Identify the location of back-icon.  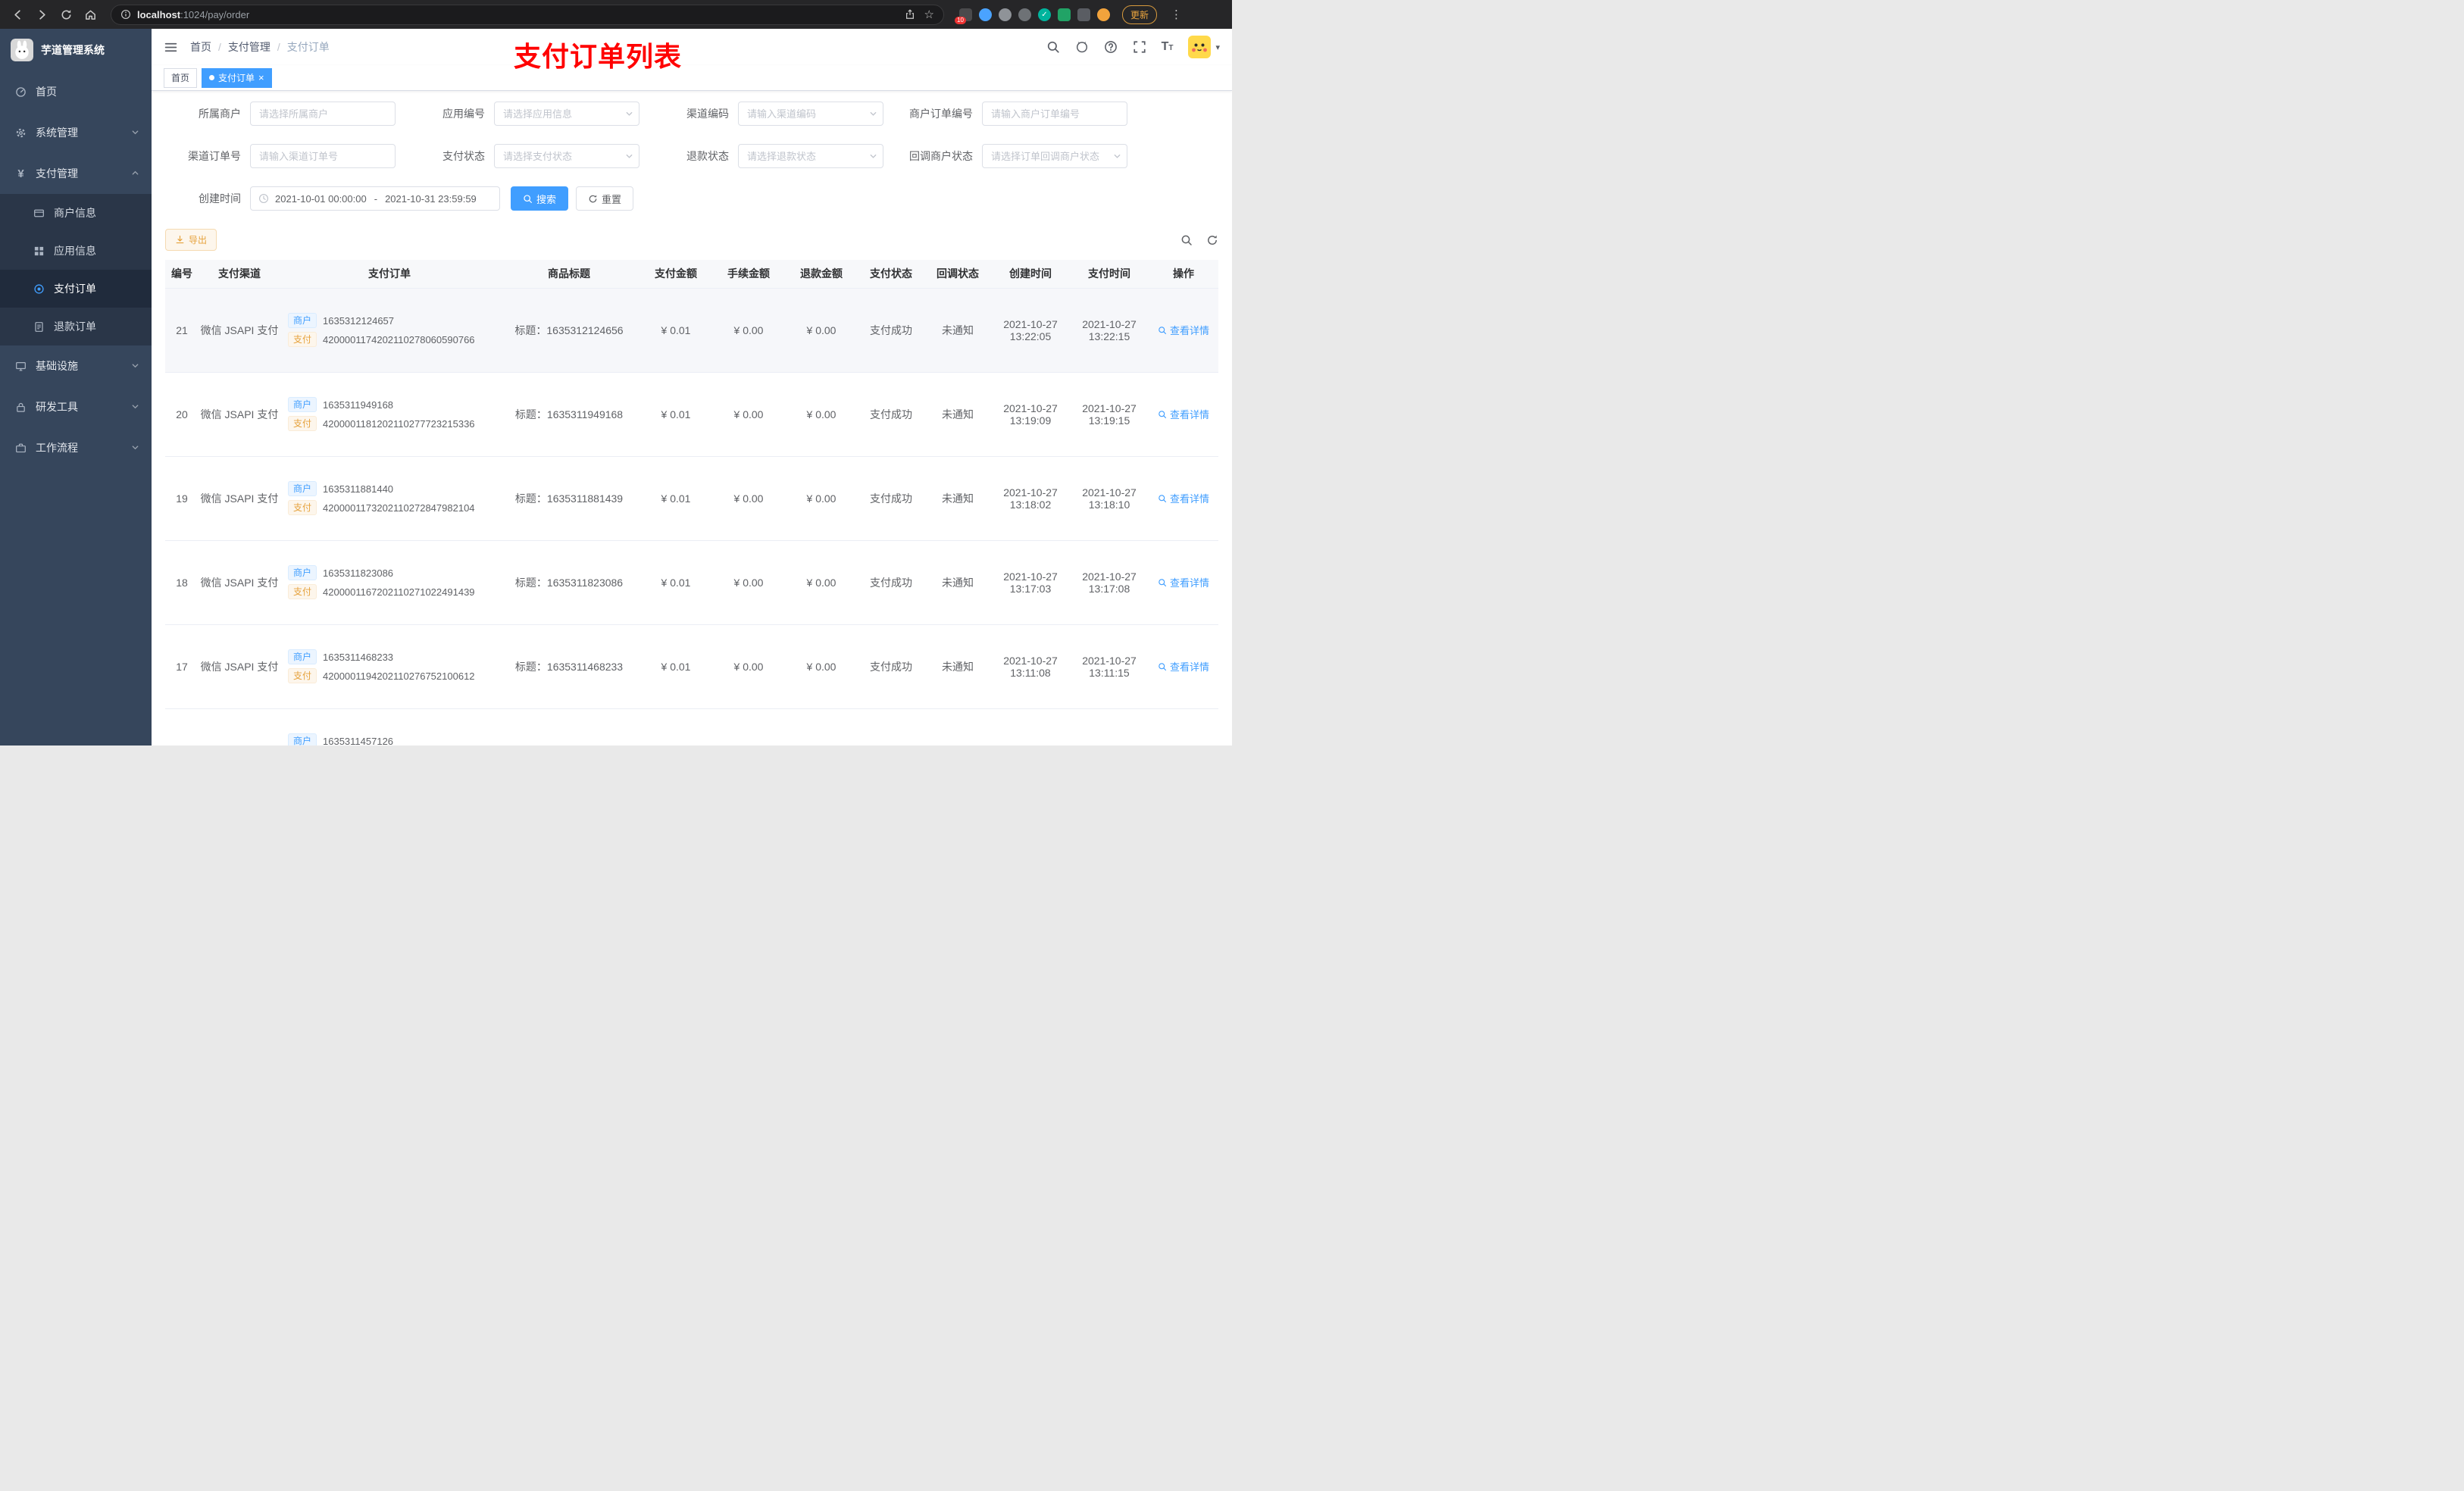
(17, 14).